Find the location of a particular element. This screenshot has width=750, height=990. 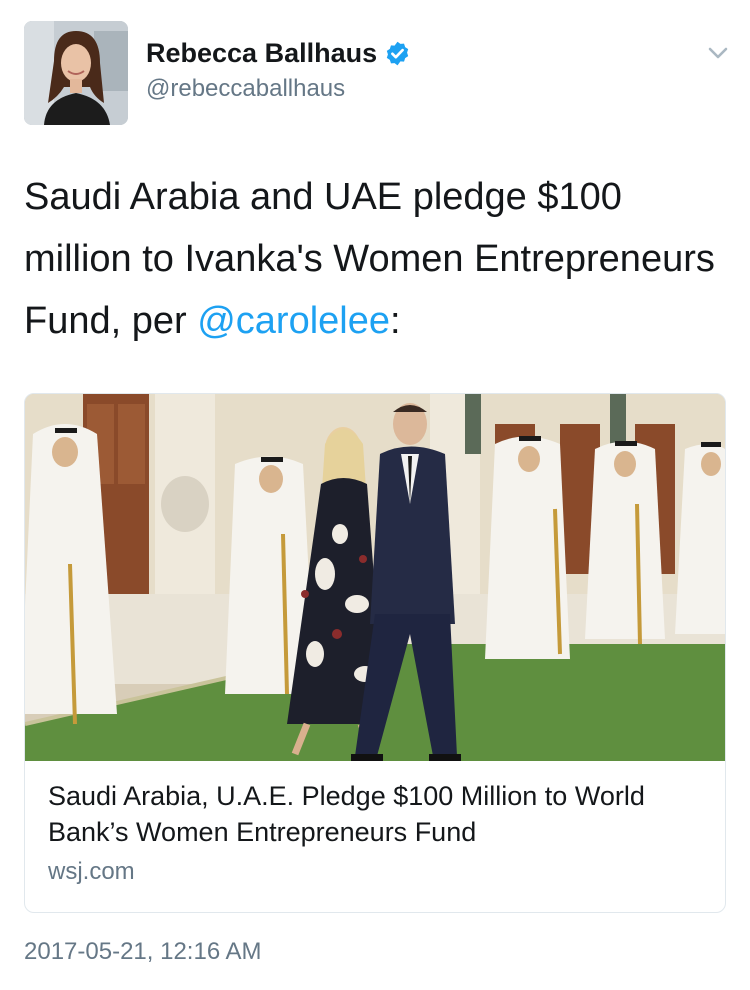

verified-badge-icon is located at coordinates (397, 53).